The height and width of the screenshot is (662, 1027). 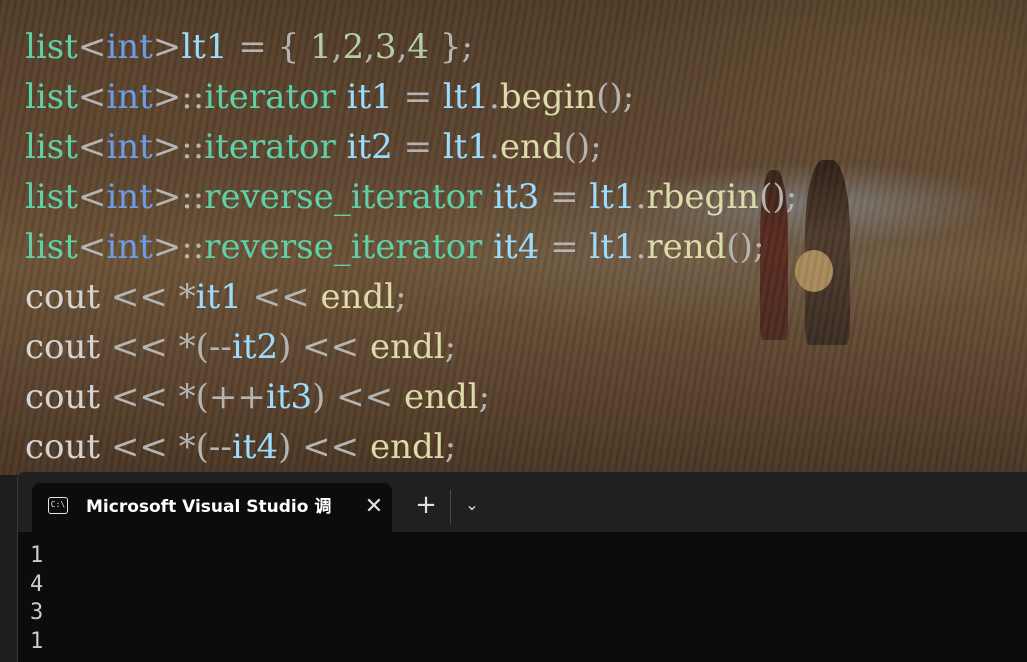 I want to click on terminal-output: 1 4 3 1, so click(x=36, y=599).